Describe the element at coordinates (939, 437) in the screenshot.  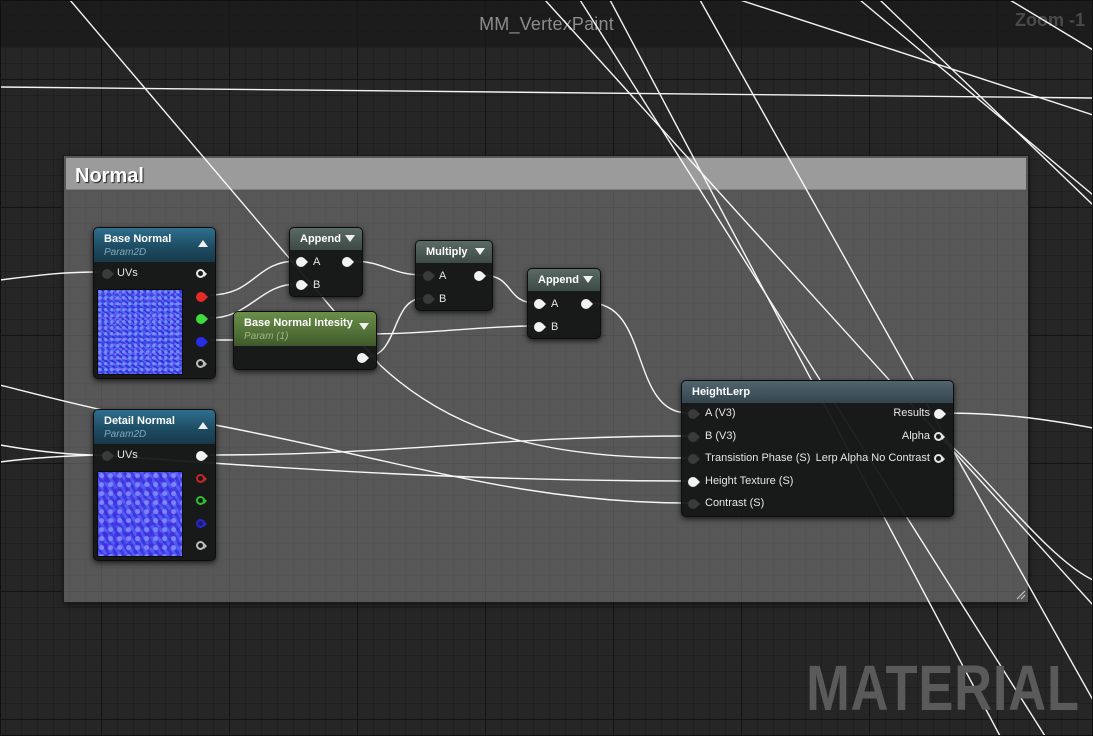
I see `output-pin-alpha` at that location.